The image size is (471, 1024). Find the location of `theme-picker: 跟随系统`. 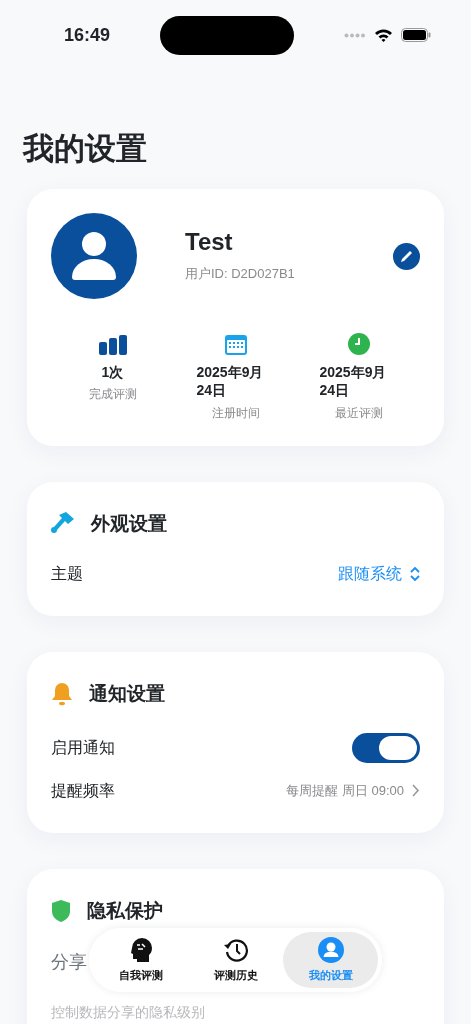

theme-picker: 跟随系统 is located at coordinates (379, 574).